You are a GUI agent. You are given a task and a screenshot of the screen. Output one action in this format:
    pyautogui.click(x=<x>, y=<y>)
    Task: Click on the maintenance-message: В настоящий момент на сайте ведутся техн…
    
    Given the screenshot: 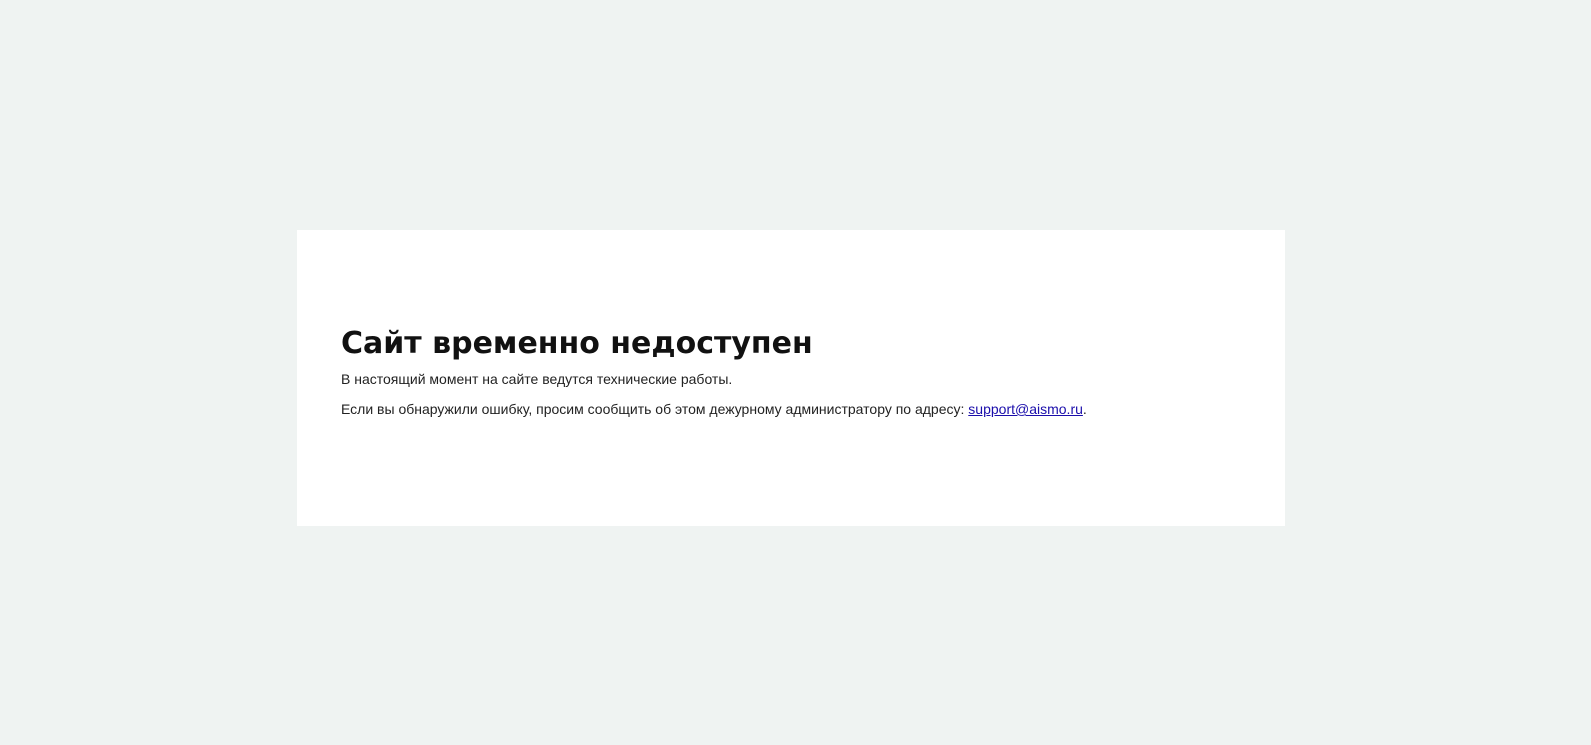 What is the action you would take?
    pyautogui.click(x=537, y=379)
    